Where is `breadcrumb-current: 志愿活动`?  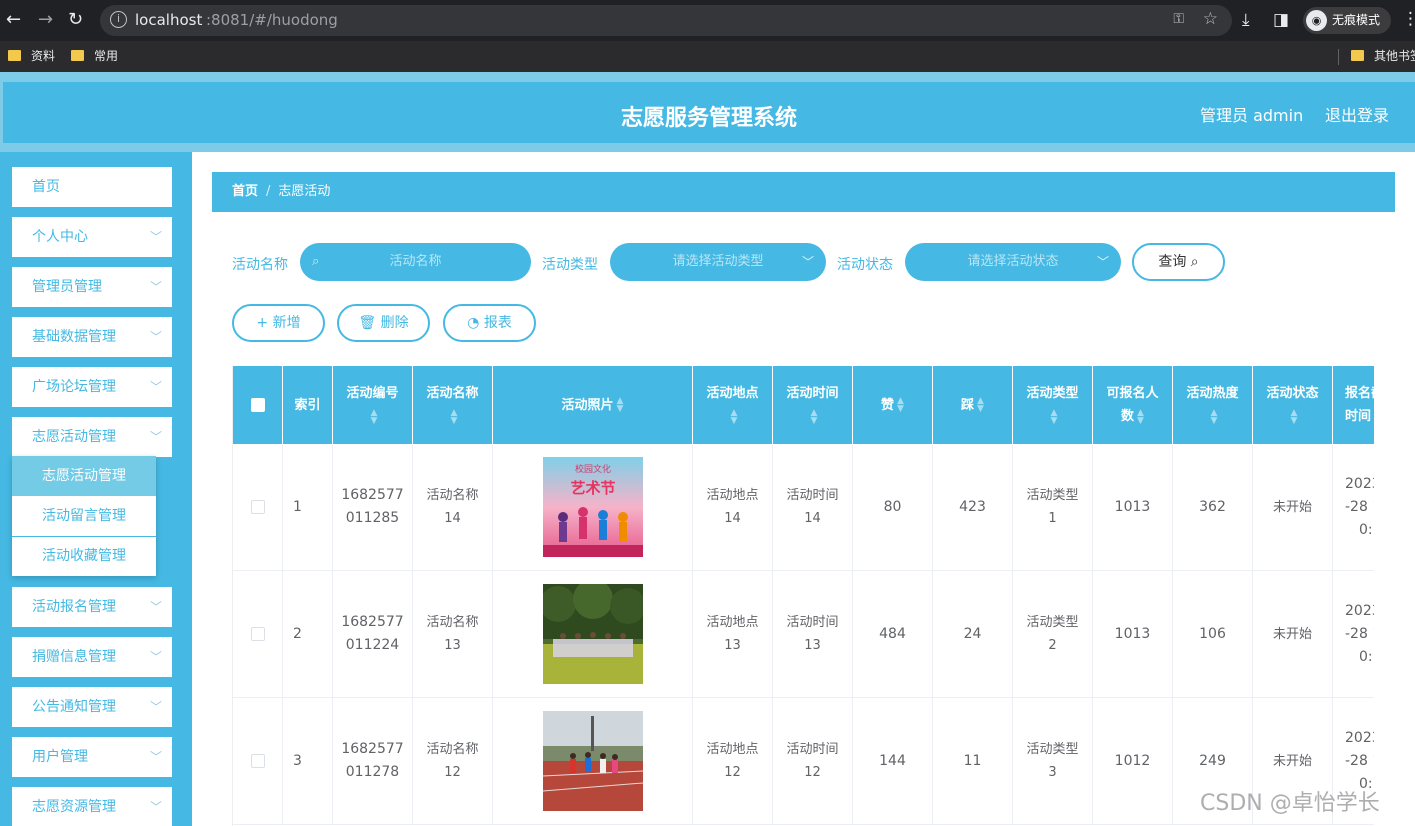 breadcrumb-current: 志愿活动 is located at coordinates (304, 191).